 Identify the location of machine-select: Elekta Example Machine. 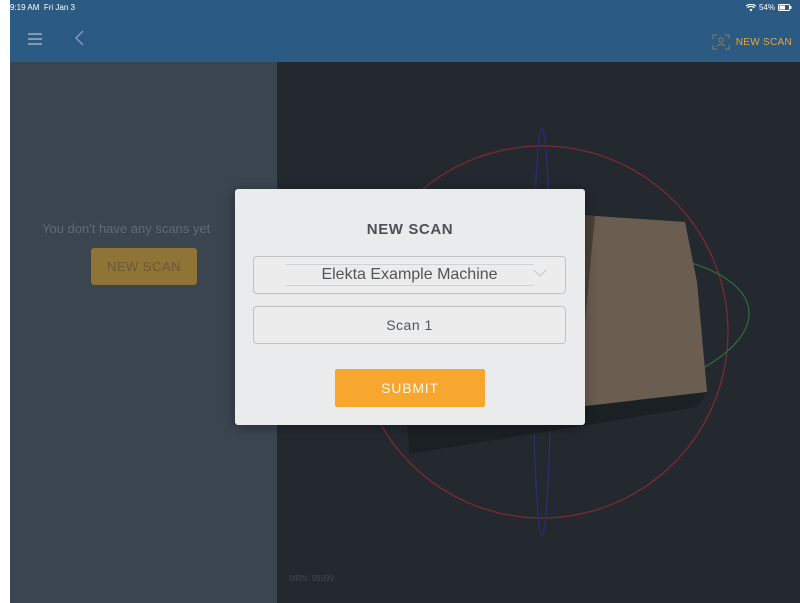
(409, 275).